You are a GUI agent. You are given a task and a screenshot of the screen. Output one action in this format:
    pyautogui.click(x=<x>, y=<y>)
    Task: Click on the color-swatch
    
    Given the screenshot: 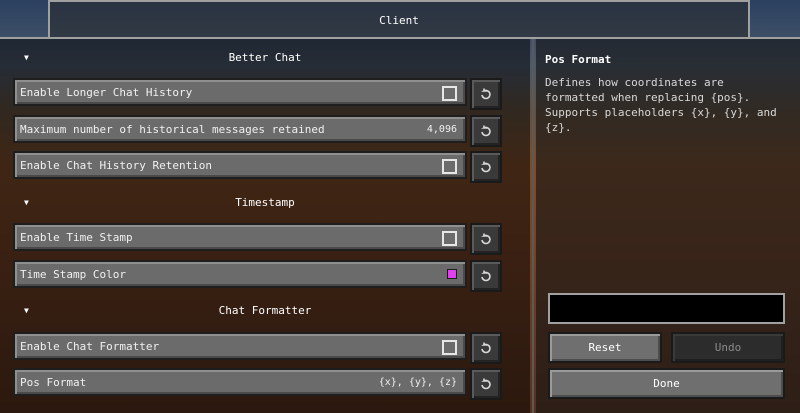 What is the action you would take?
    pyautogui.click(x=452, y=274)
    